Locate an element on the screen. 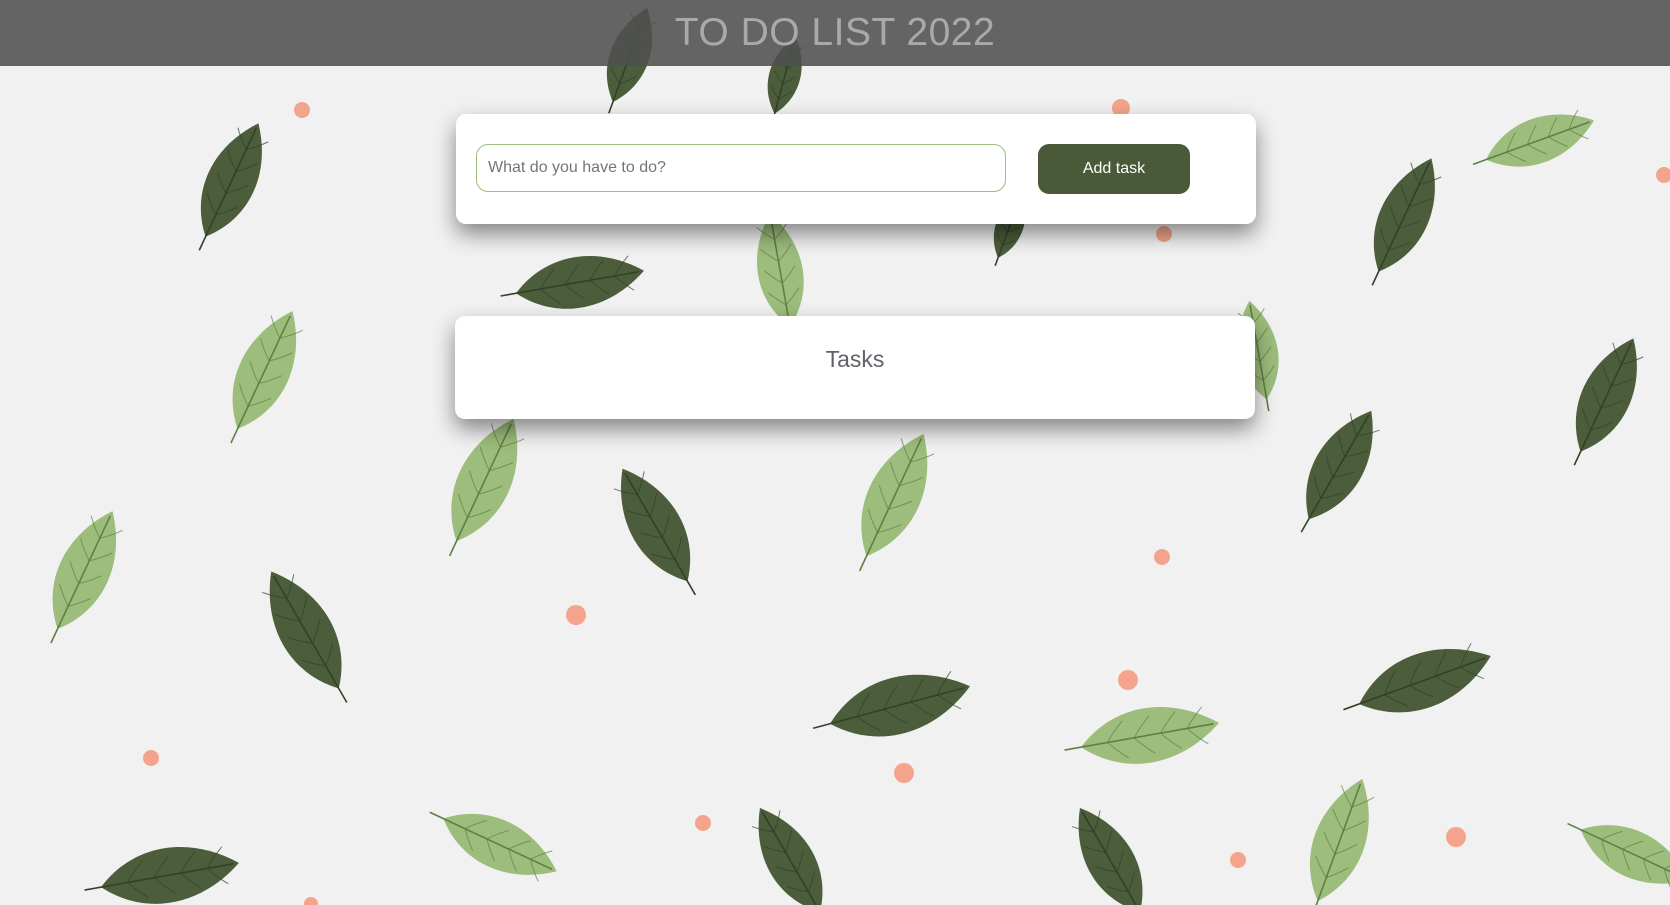  tasks-card: Tasks is located at coordinates (855, 367).